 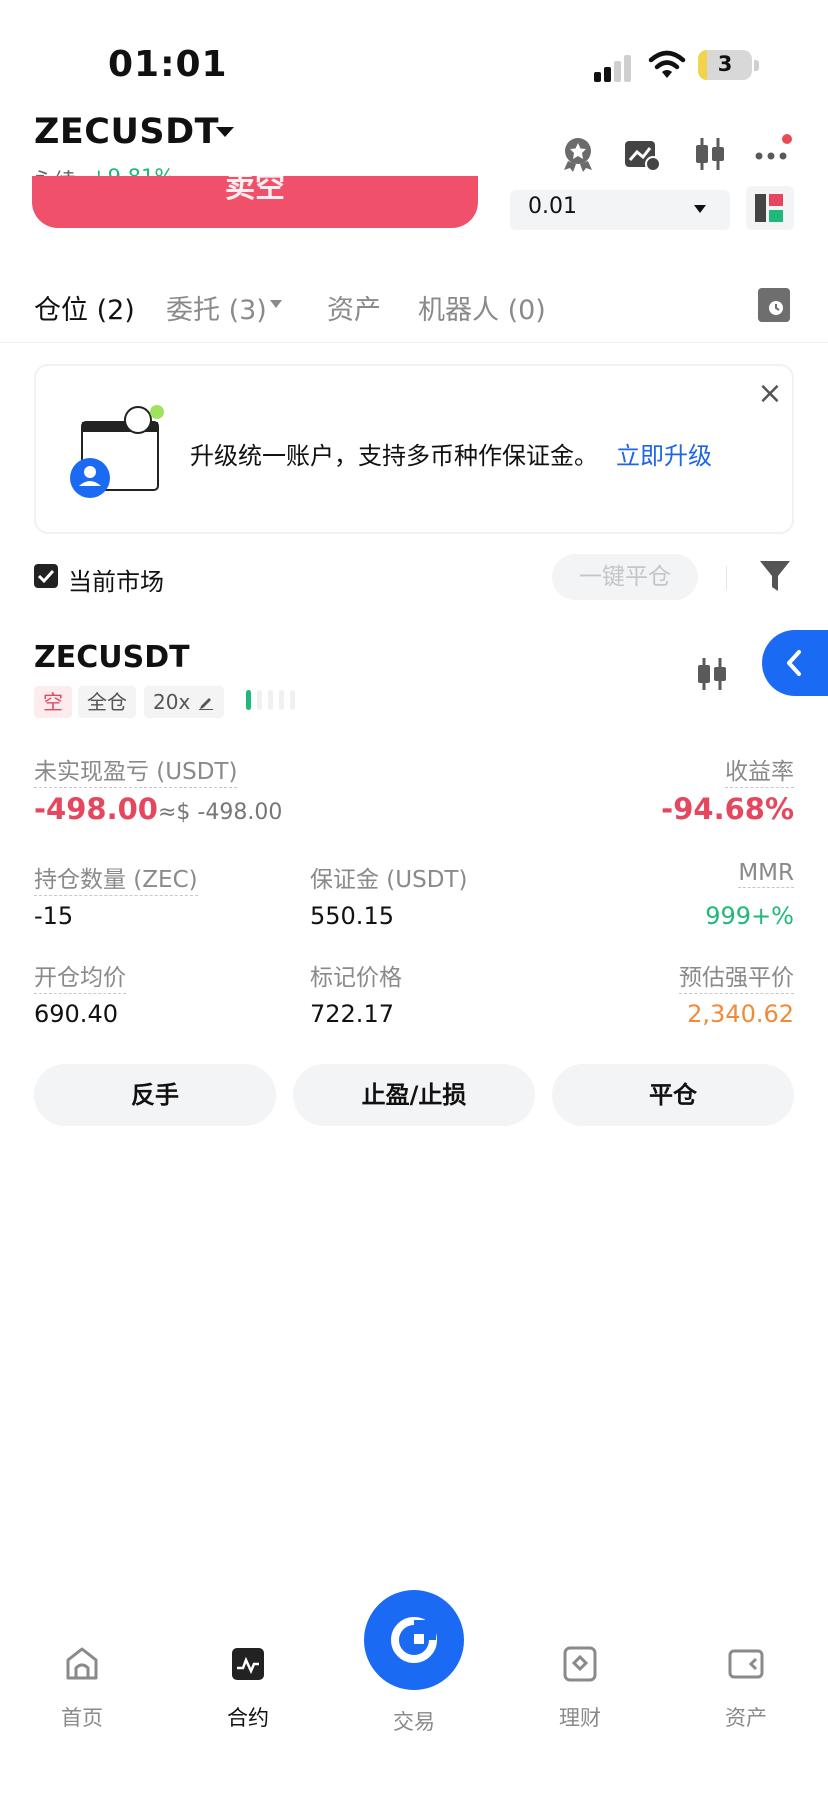 What do you see at coordinates (84, 307) in the screenshot?
I see `tab-positions: 仓位 (2)` at bounding box center [84, 307].